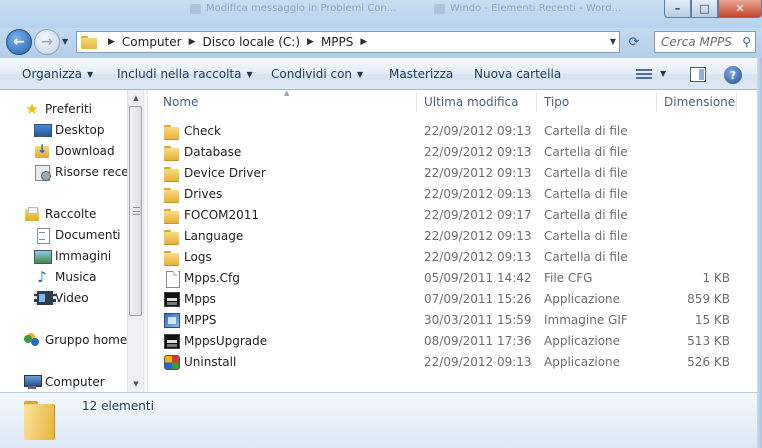 The width and height of the screenshot is (762, 448). I want to click on forward-button: →, so click(47, 42).